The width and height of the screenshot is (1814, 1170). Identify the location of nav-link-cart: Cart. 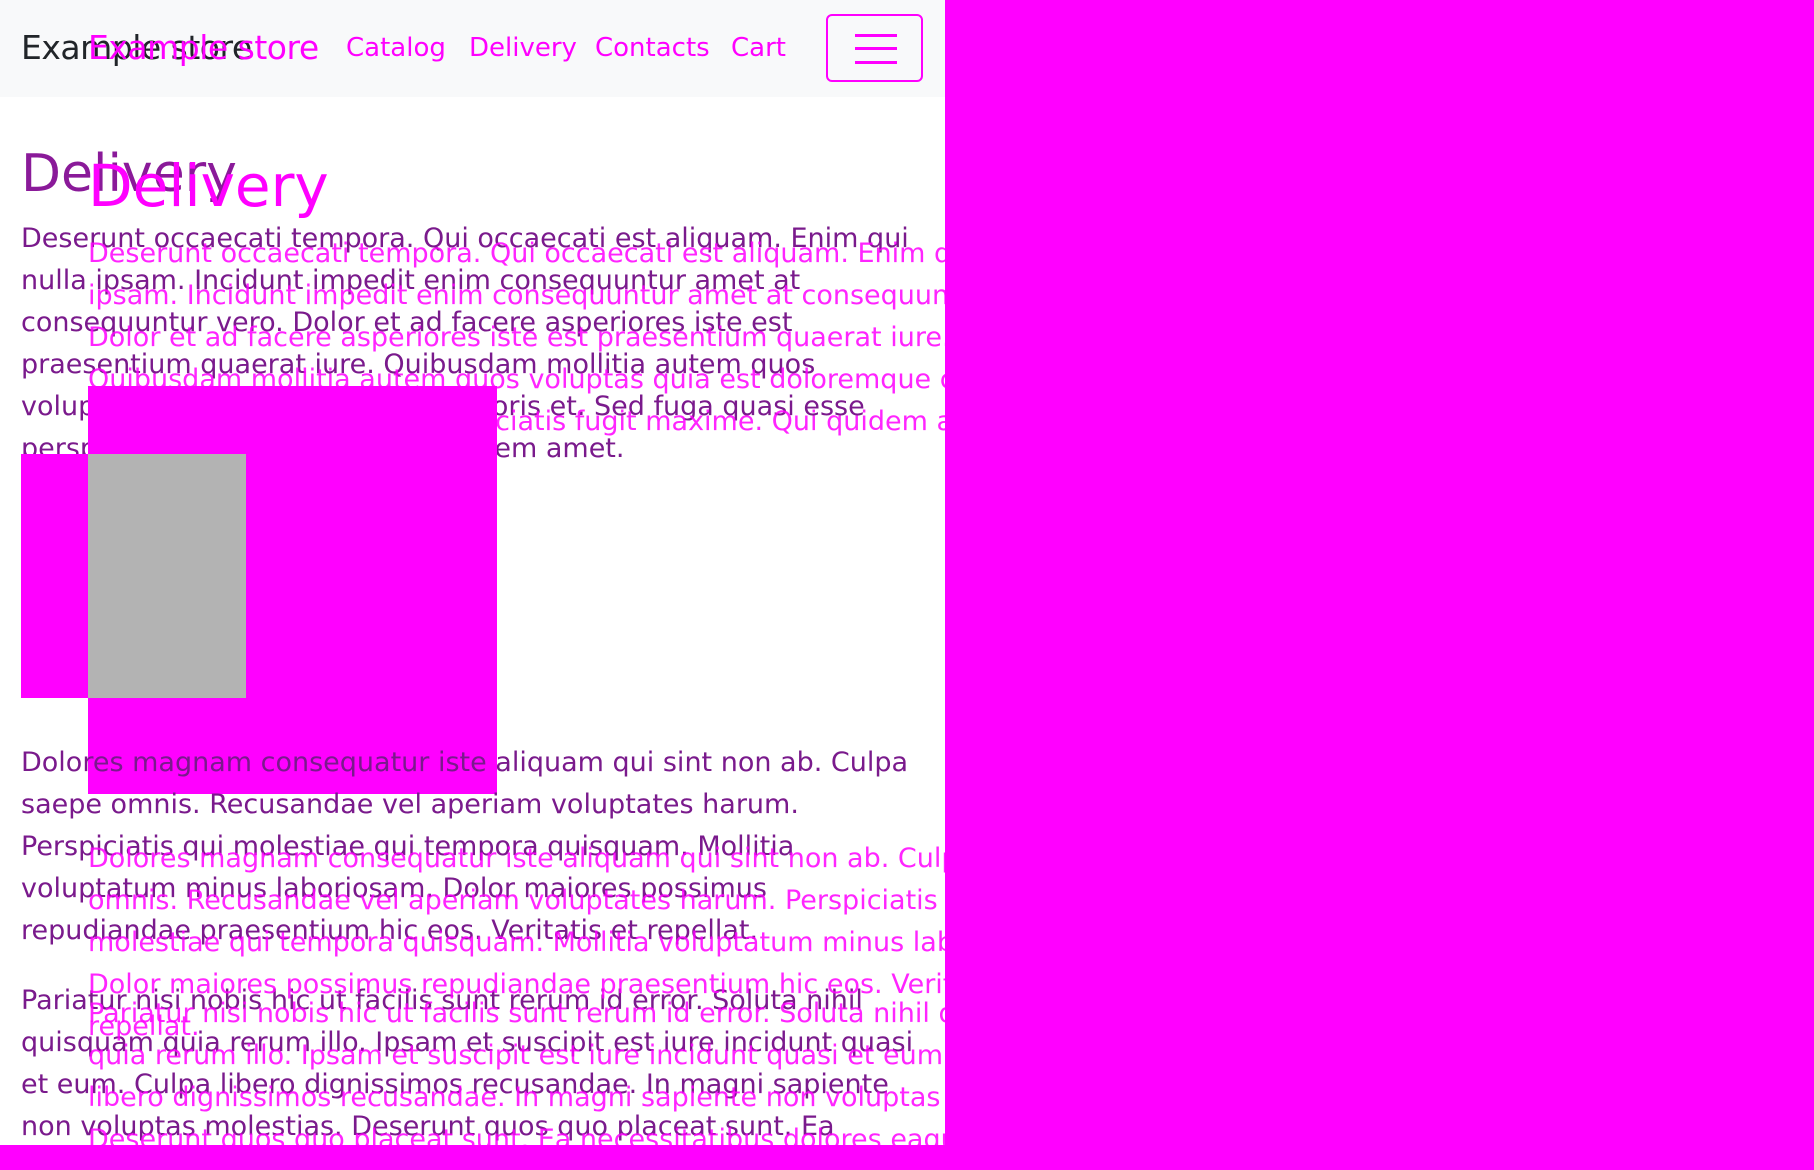
(758, 48).